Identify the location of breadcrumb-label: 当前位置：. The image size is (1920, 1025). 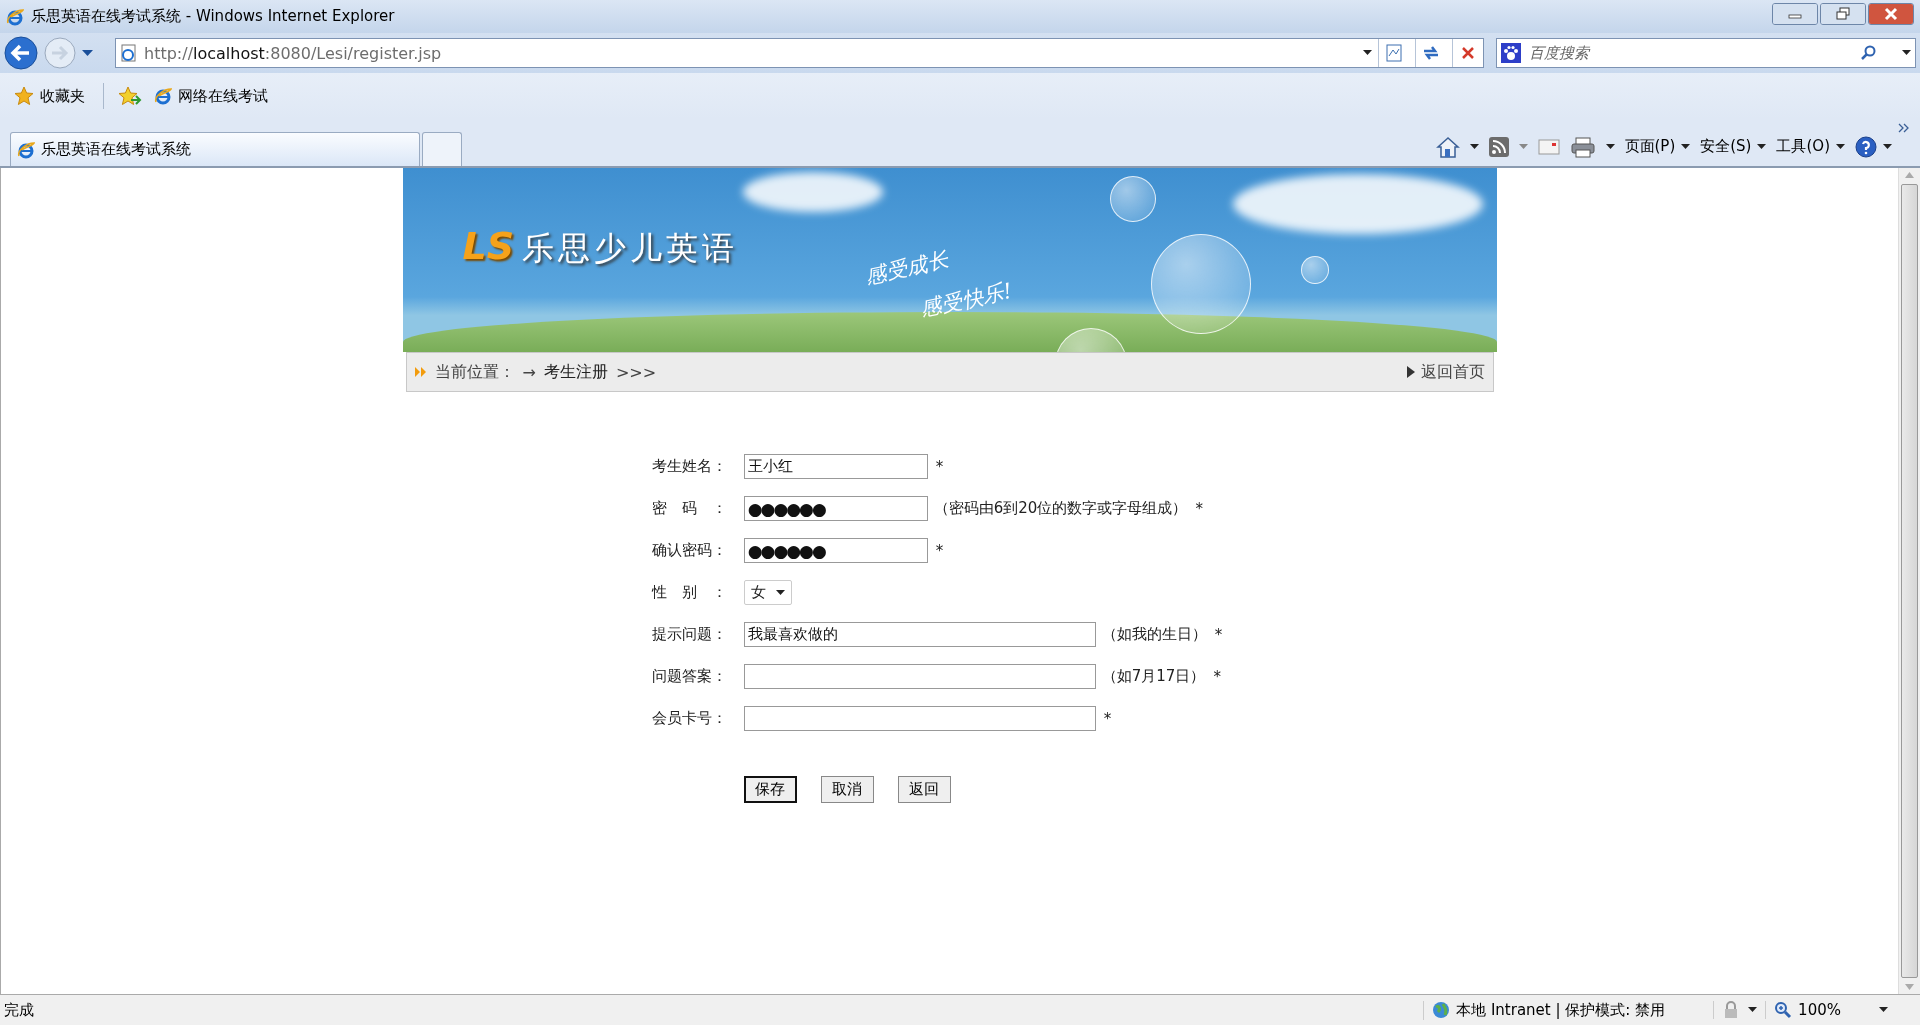
(474, 372).